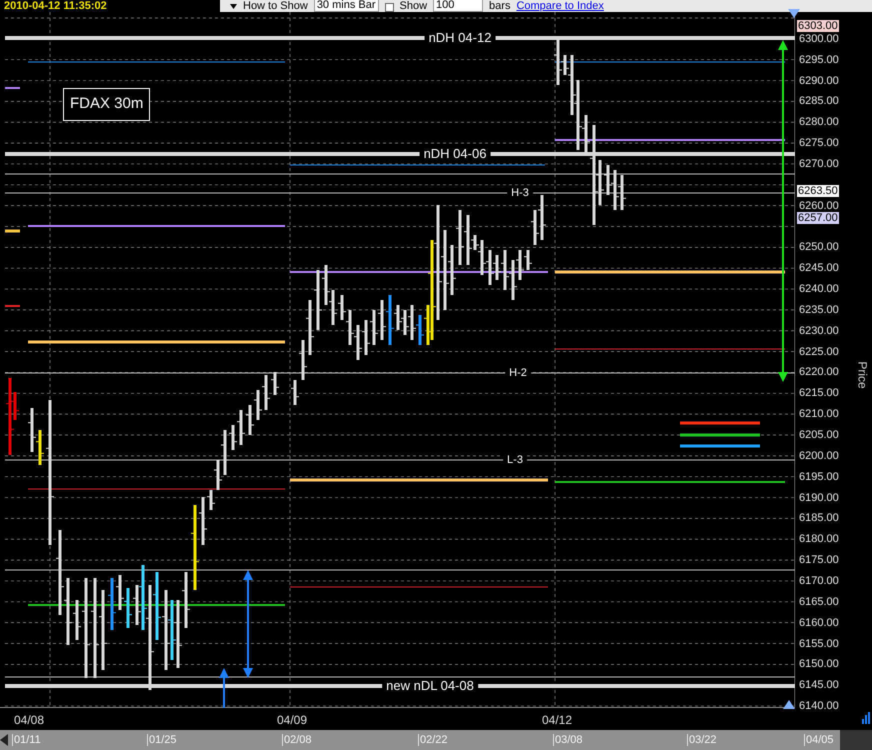 The width and height of the screenshot is (872, 750). What do you see at coordinates (433, 740) in the screenshot?
I see `scroll-date-label: 02/22` at bounding box center [433, 740].